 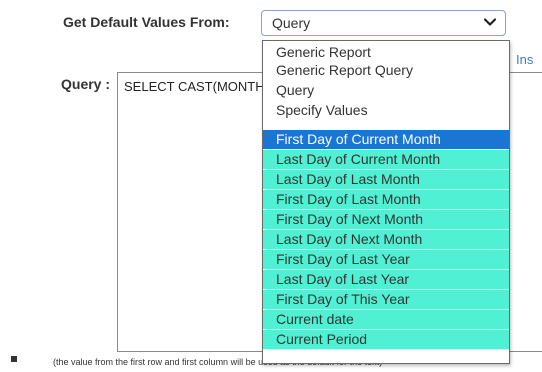 I want to click on dropdown-option: First Day of Next Month, so click(x=386, y=219).